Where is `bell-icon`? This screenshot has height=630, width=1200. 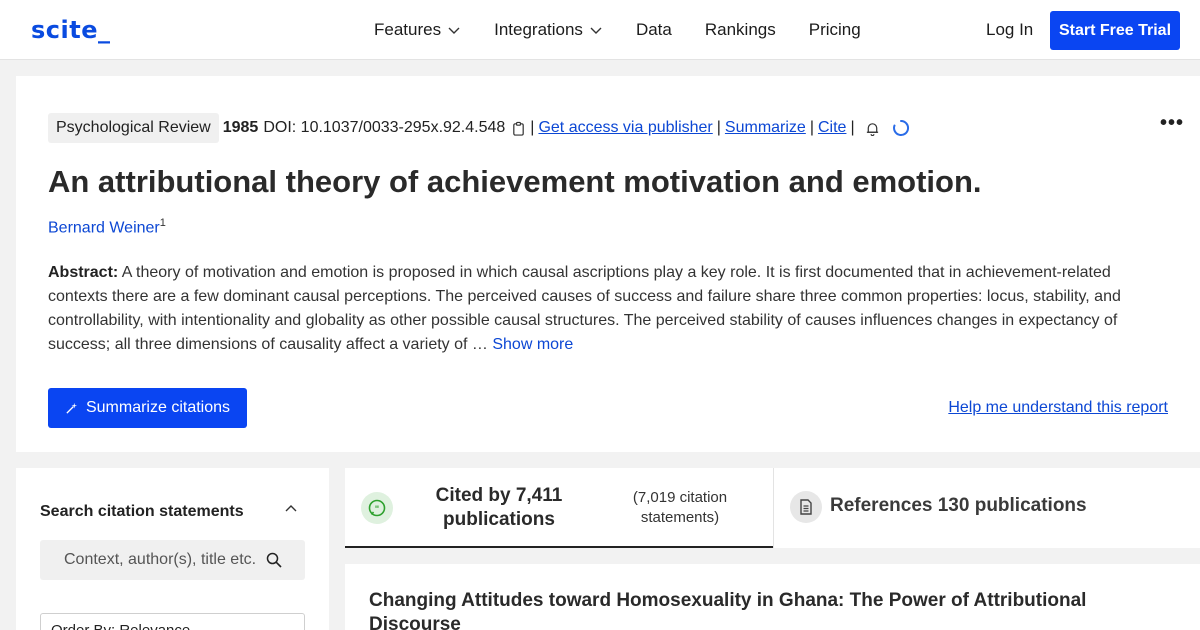 bell-icon is located at coordinates (872, 128).